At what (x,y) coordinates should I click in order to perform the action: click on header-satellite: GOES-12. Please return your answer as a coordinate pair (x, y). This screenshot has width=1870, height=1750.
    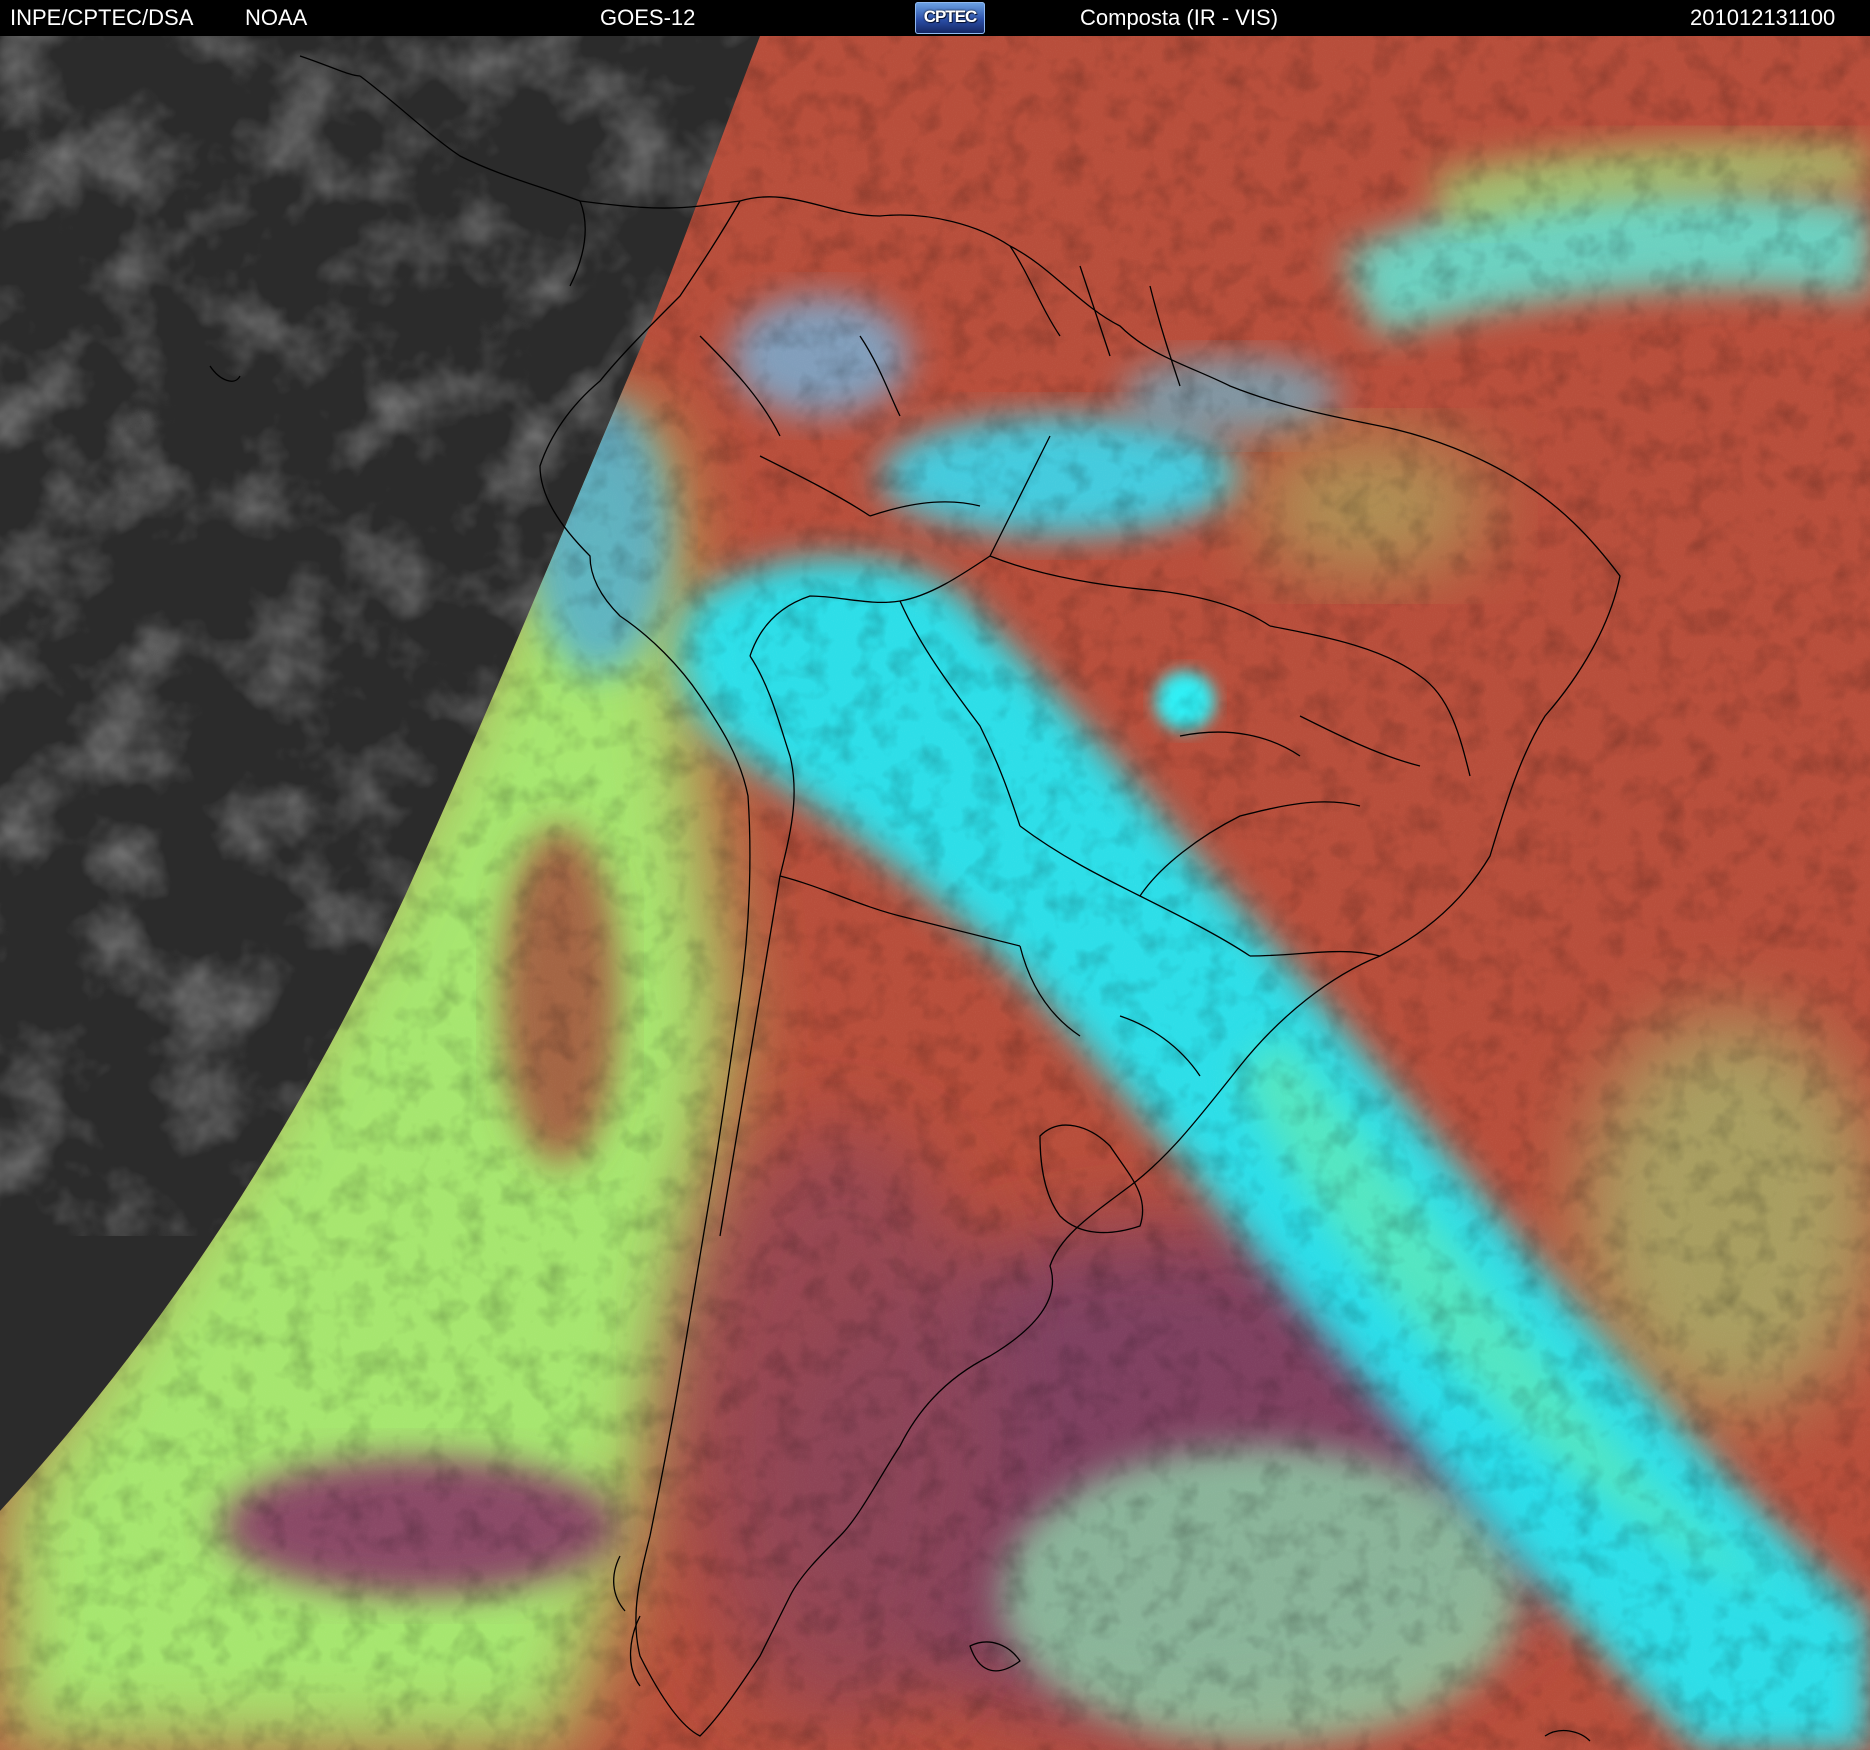
    Looking at the image, I should click on (648, 17).